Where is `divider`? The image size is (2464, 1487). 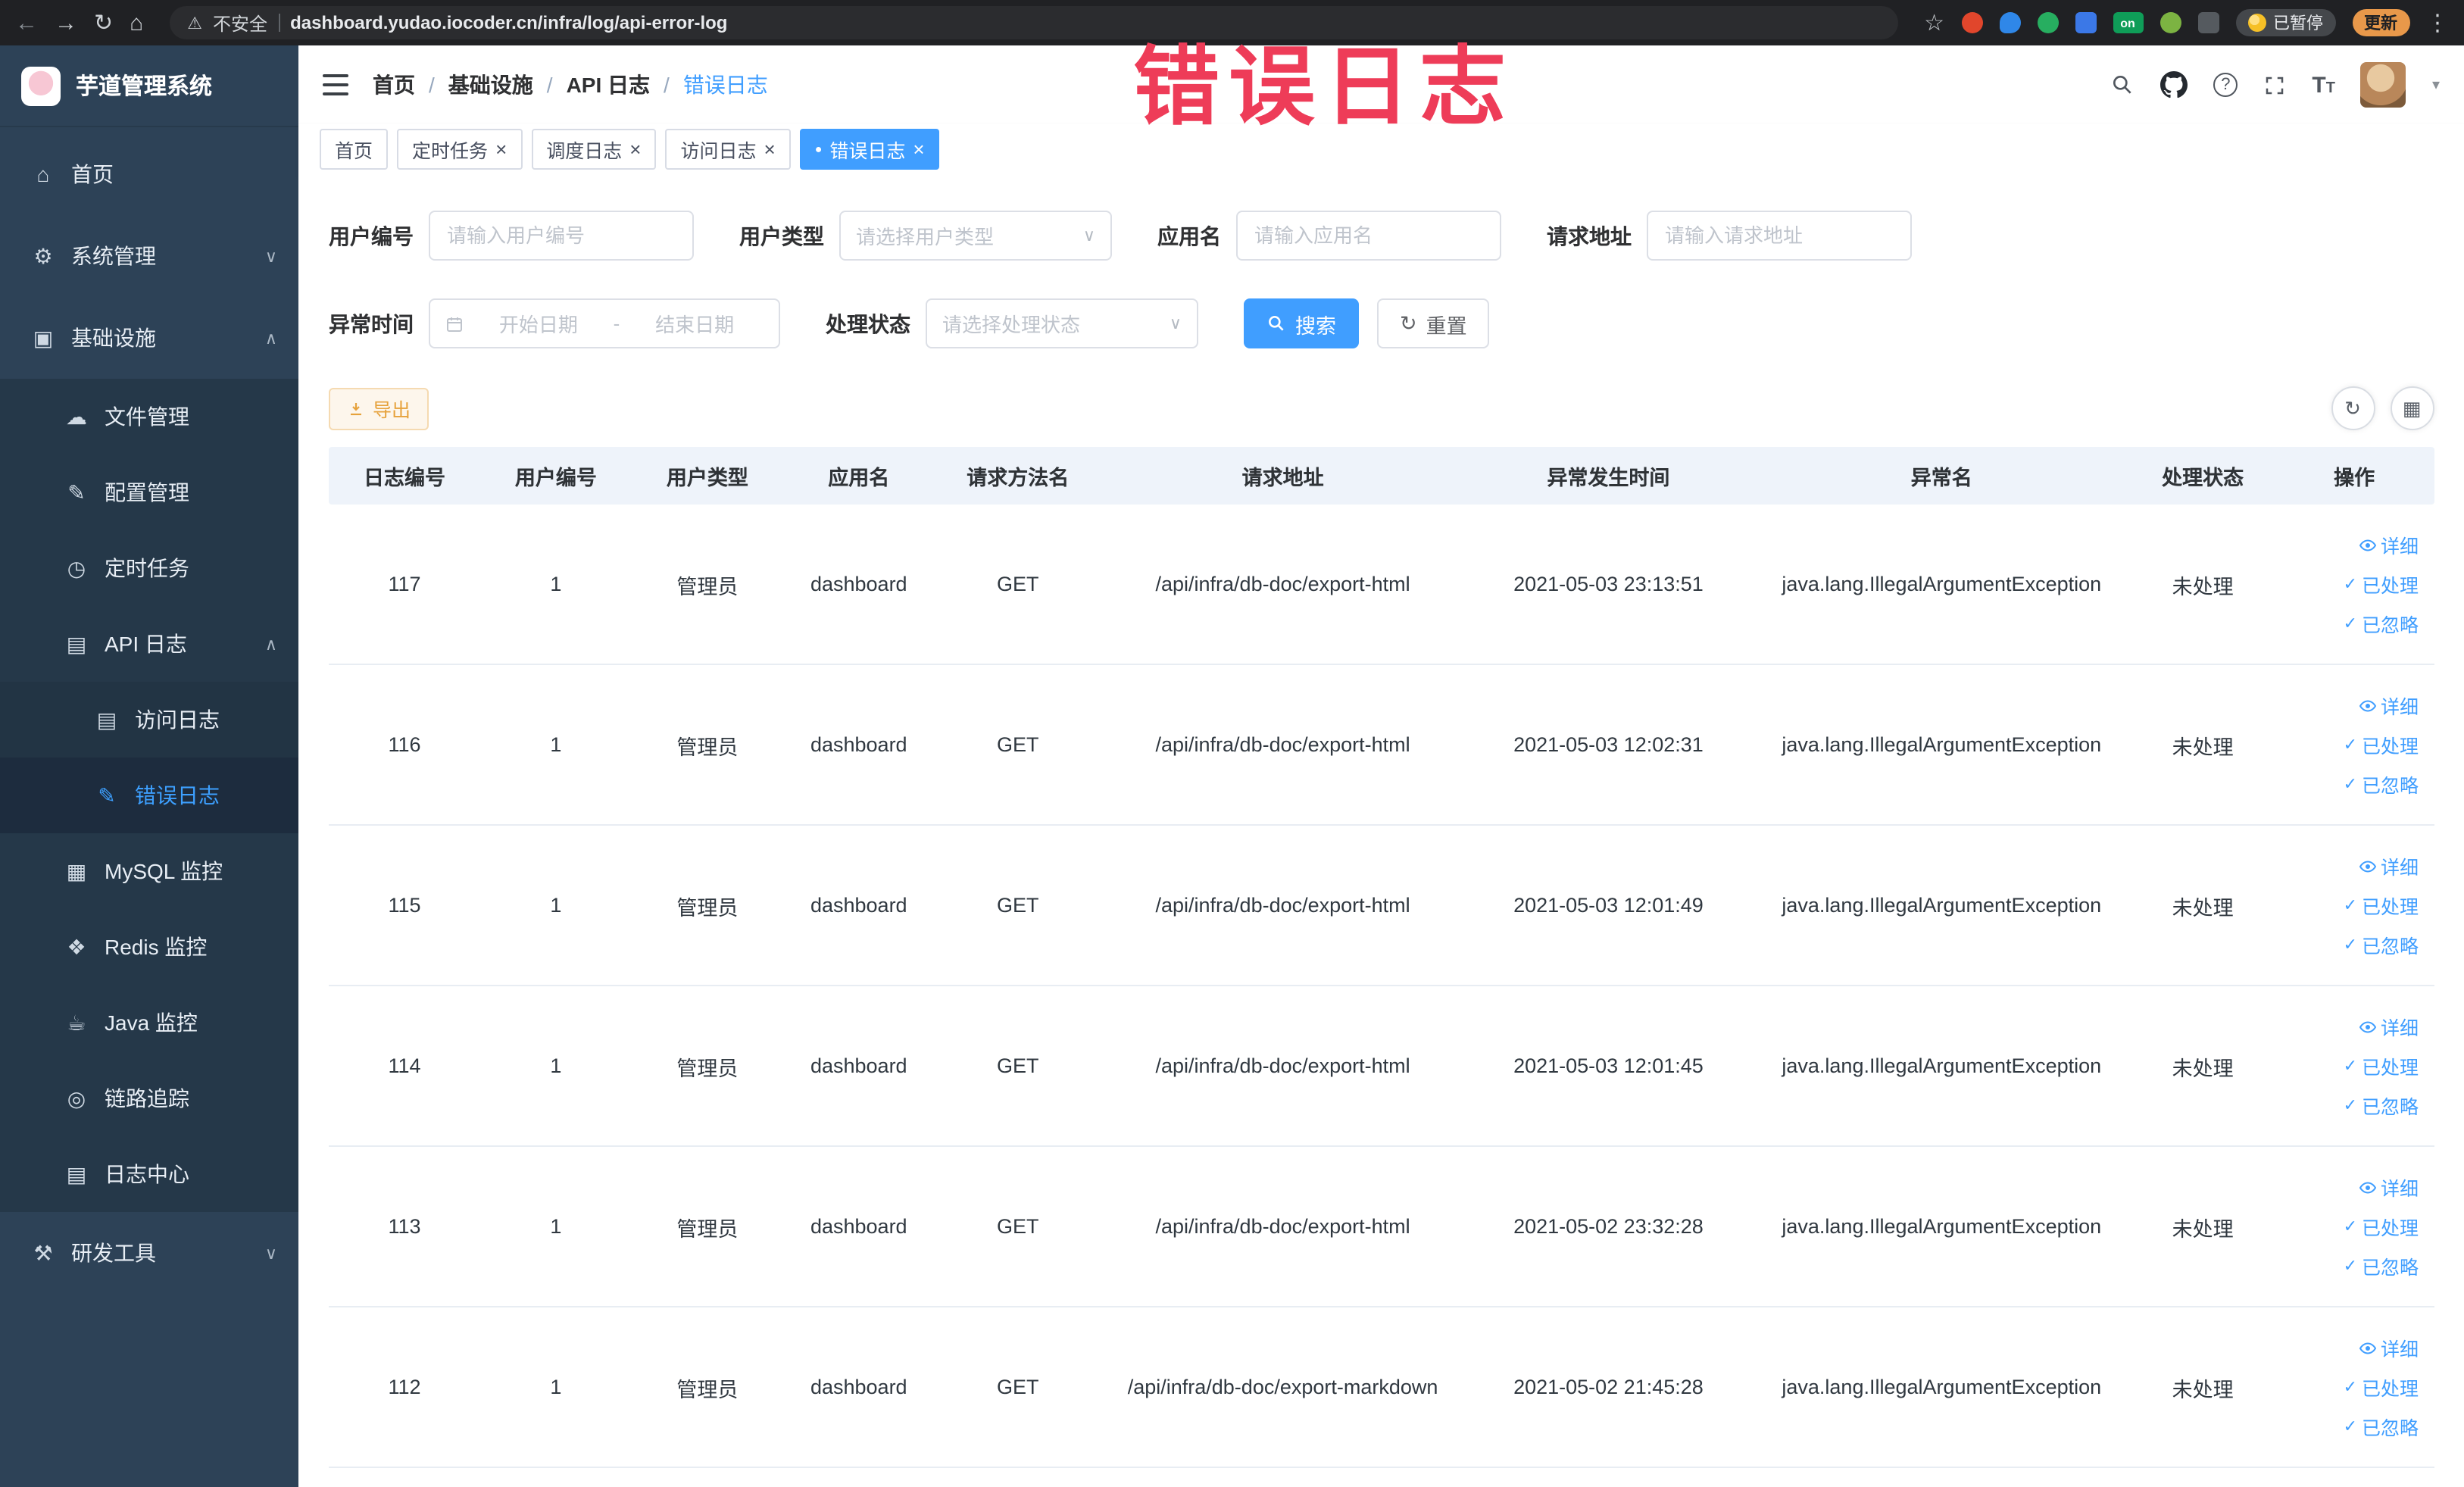 divider is located at coordinates (279, 23).